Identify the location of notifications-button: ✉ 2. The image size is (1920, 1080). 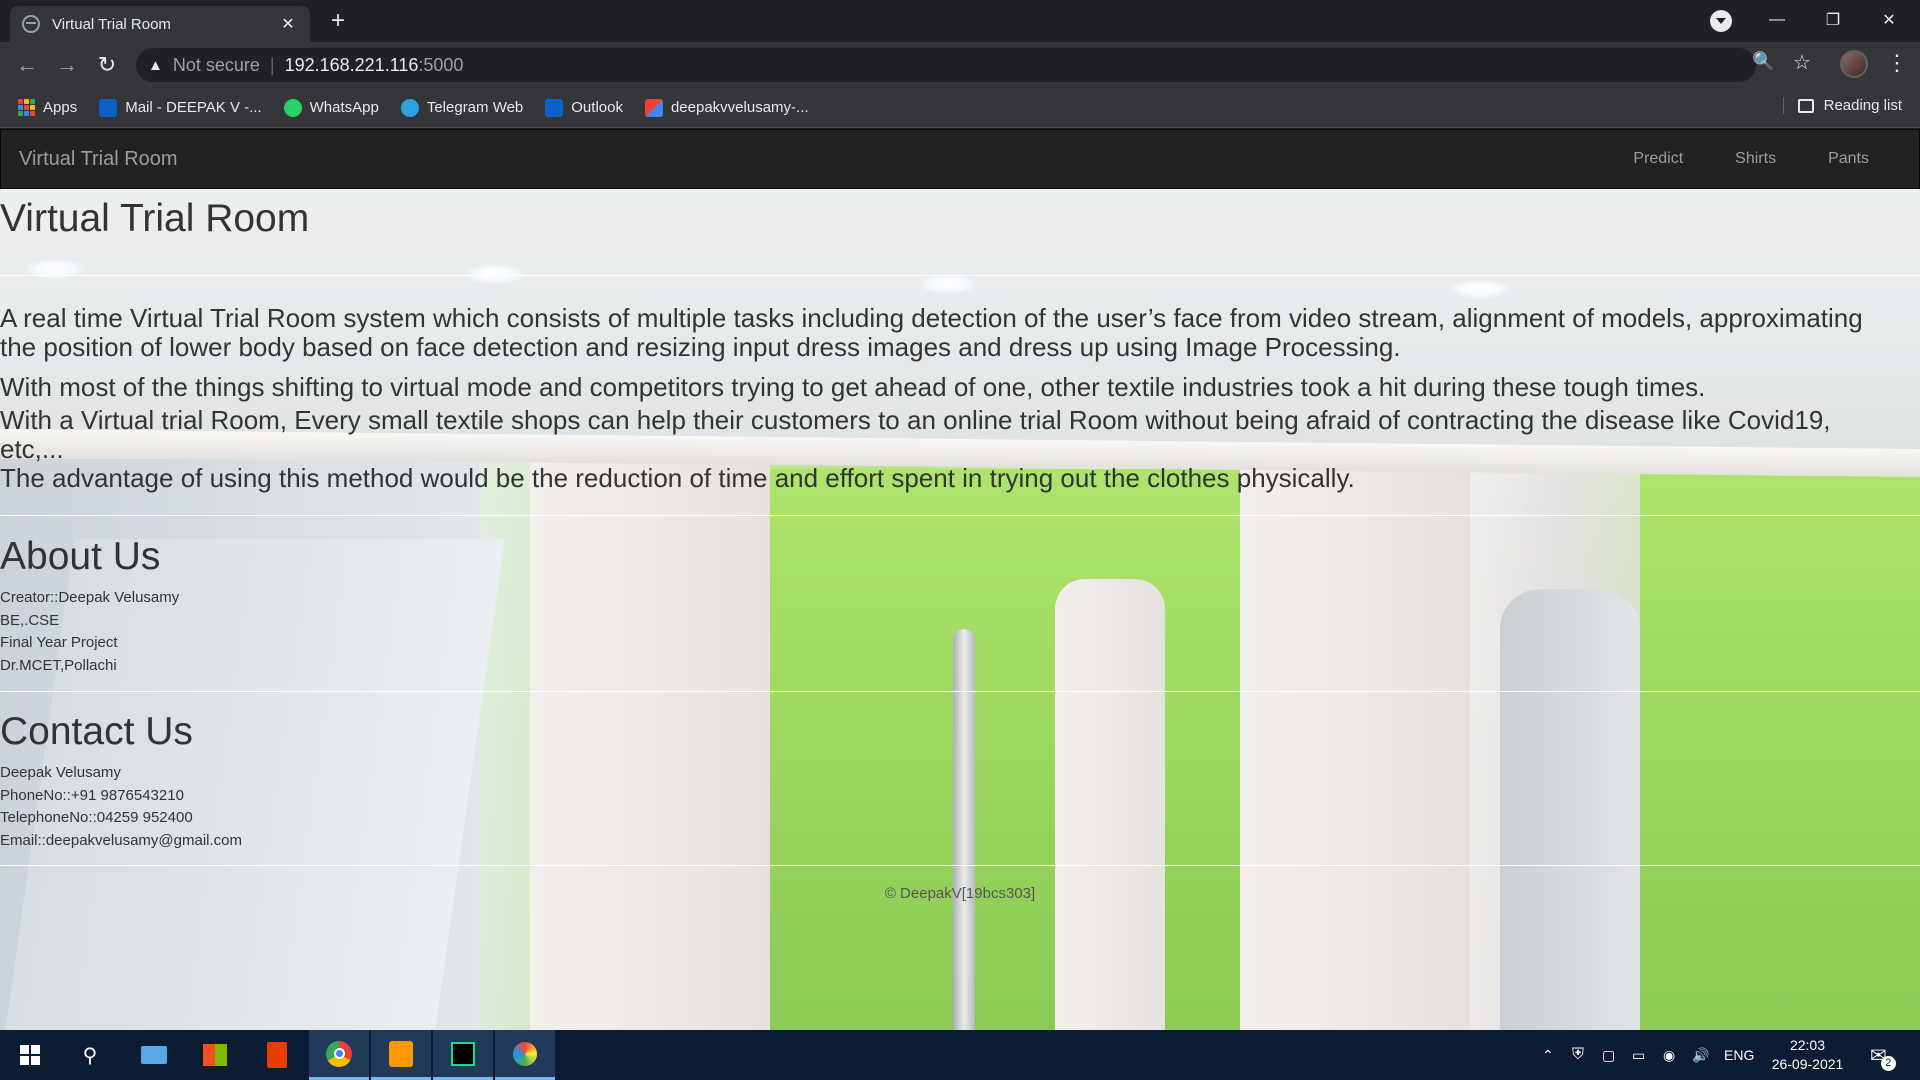
(1886, 1055).